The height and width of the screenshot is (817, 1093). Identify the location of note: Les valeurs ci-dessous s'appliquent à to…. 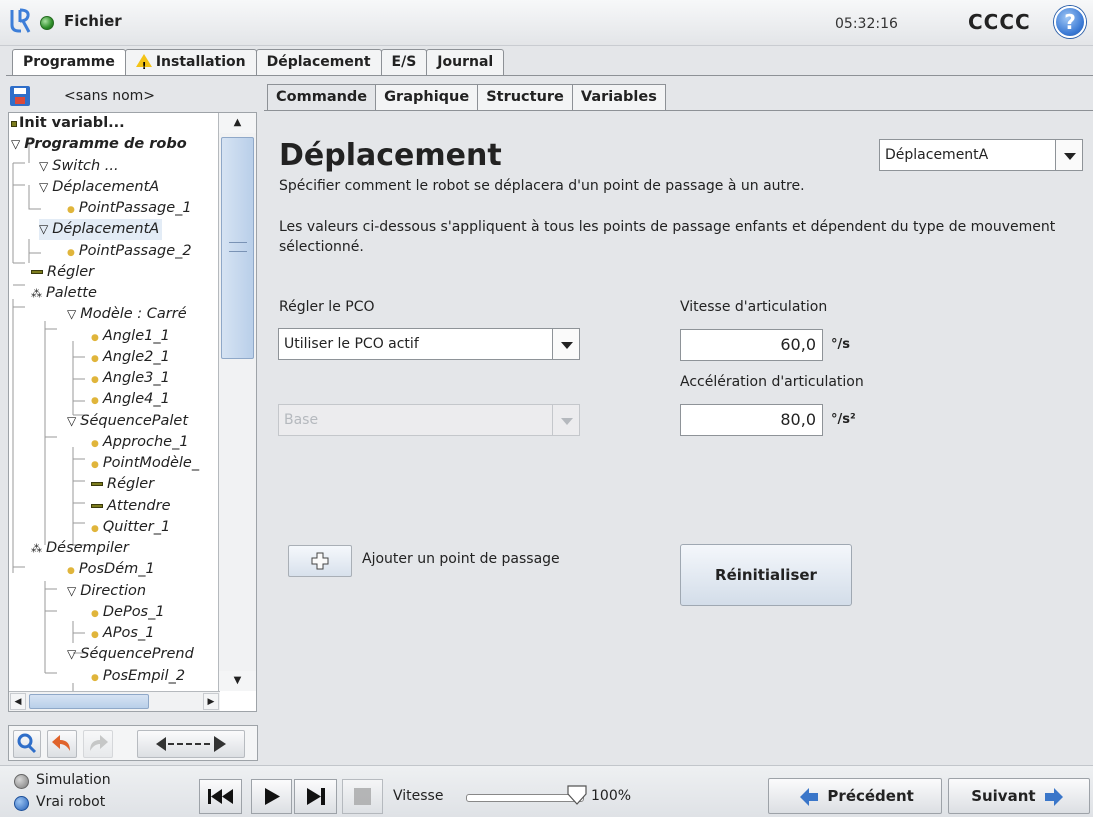
(667, 237).